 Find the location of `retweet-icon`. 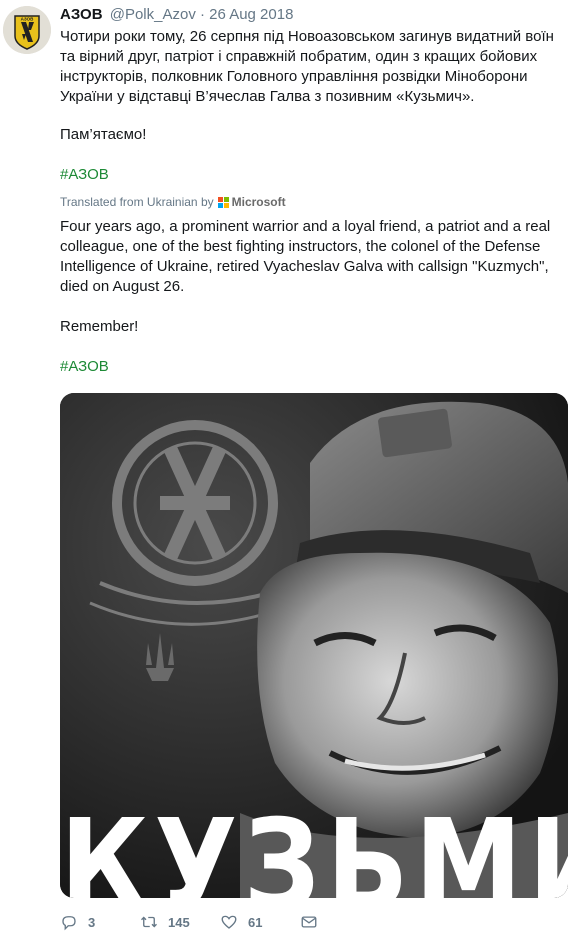

retweet-icon is located at coordinates (149, 922).